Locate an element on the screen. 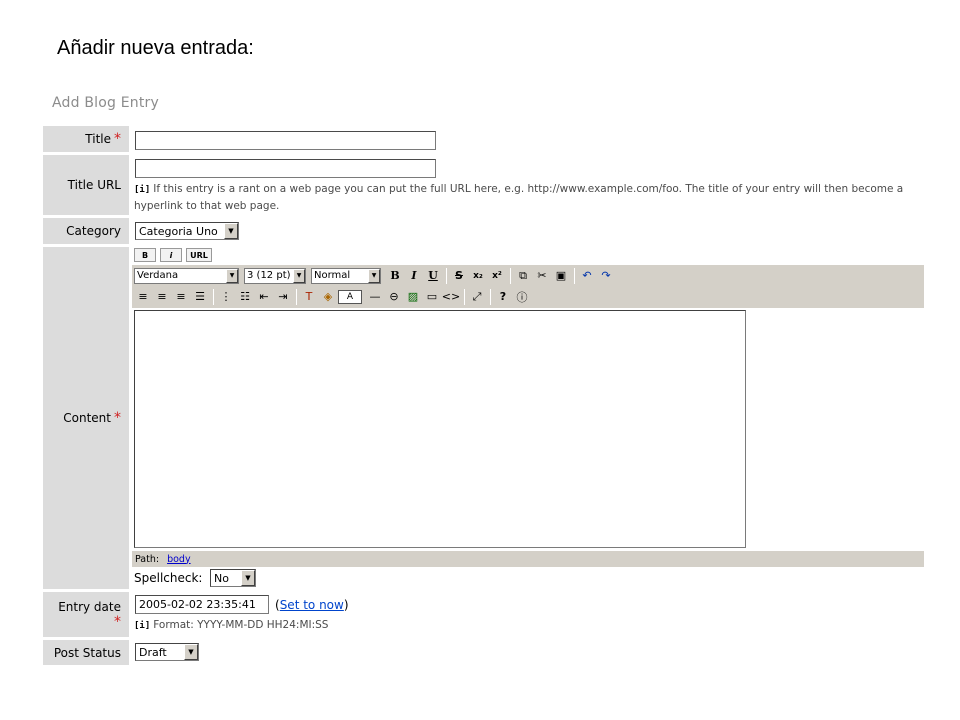 The image size is (960, 720). format-select: Normal ▼ is located at coordinates (346, 275).